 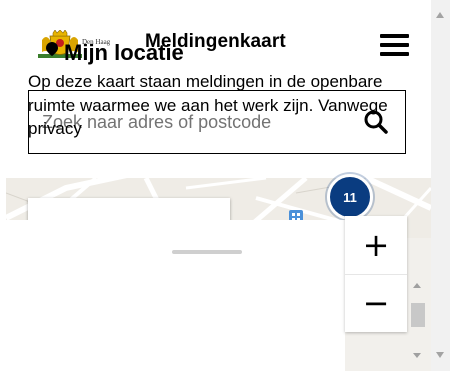 What do you see at coordinates (440, 185) in the screenshot?
I see `page-scrollbar` at bounding box center [440, 185].